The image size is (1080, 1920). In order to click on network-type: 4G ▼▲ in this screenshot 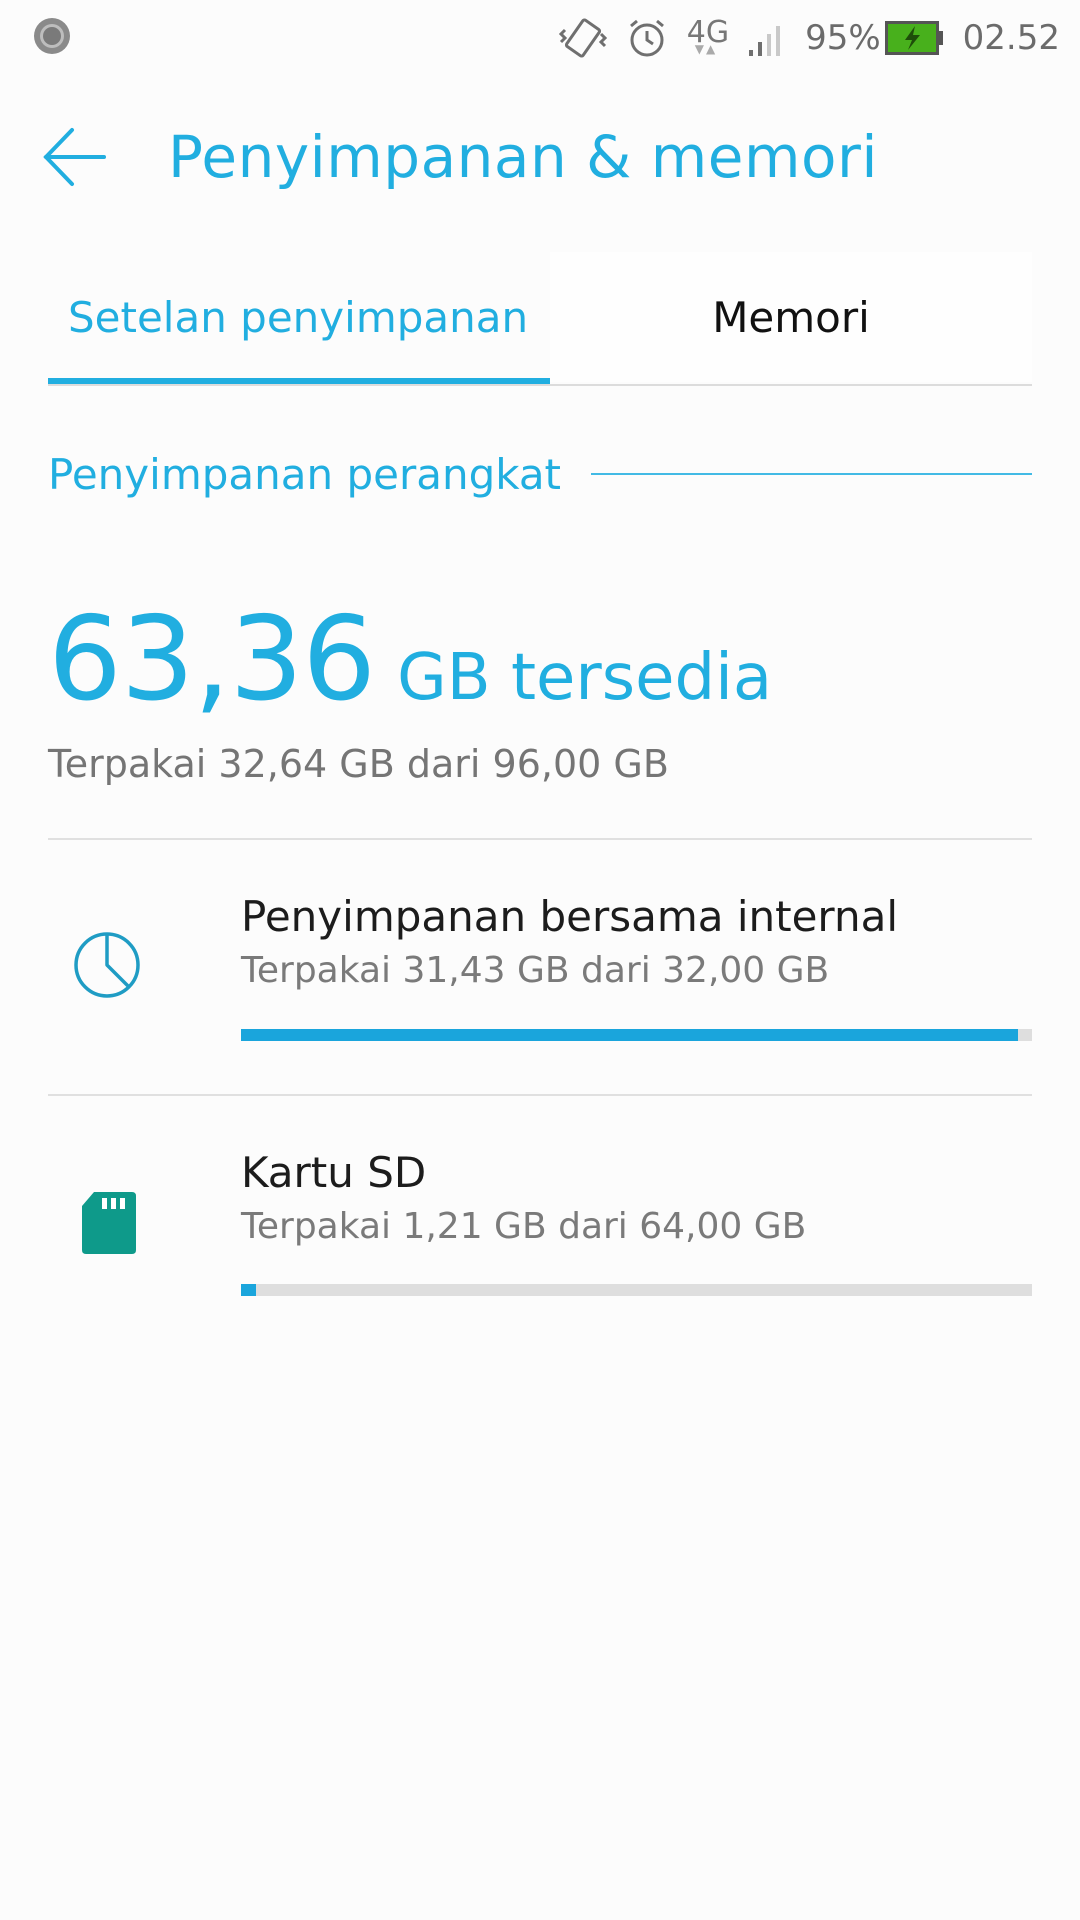, I will do `click(708, 38)`.